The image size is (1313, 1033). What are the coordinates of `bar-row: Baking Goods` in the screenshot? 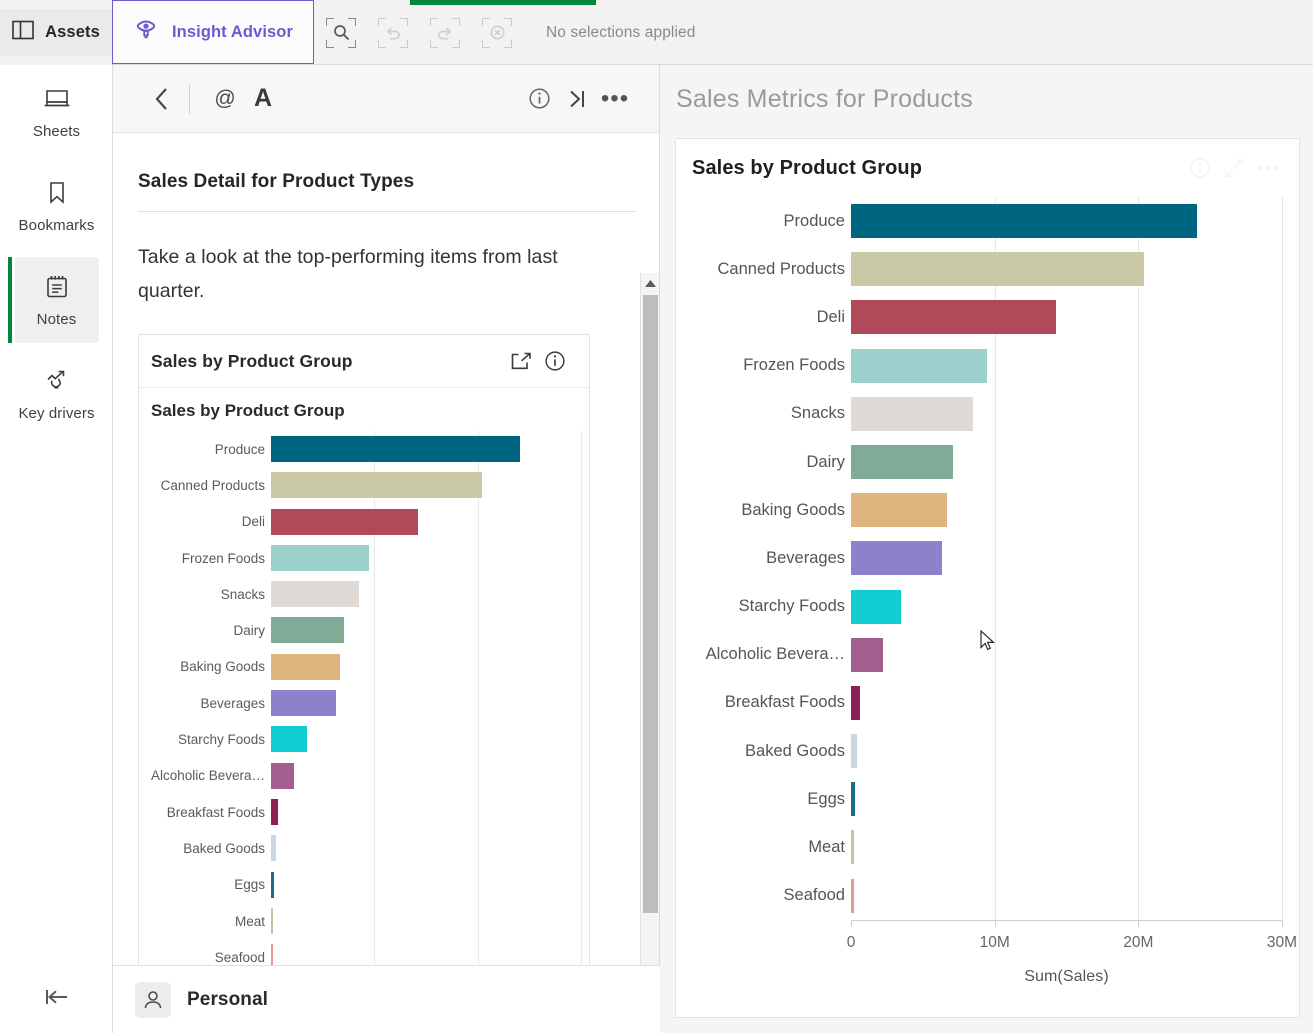 It's located at (979, 510).